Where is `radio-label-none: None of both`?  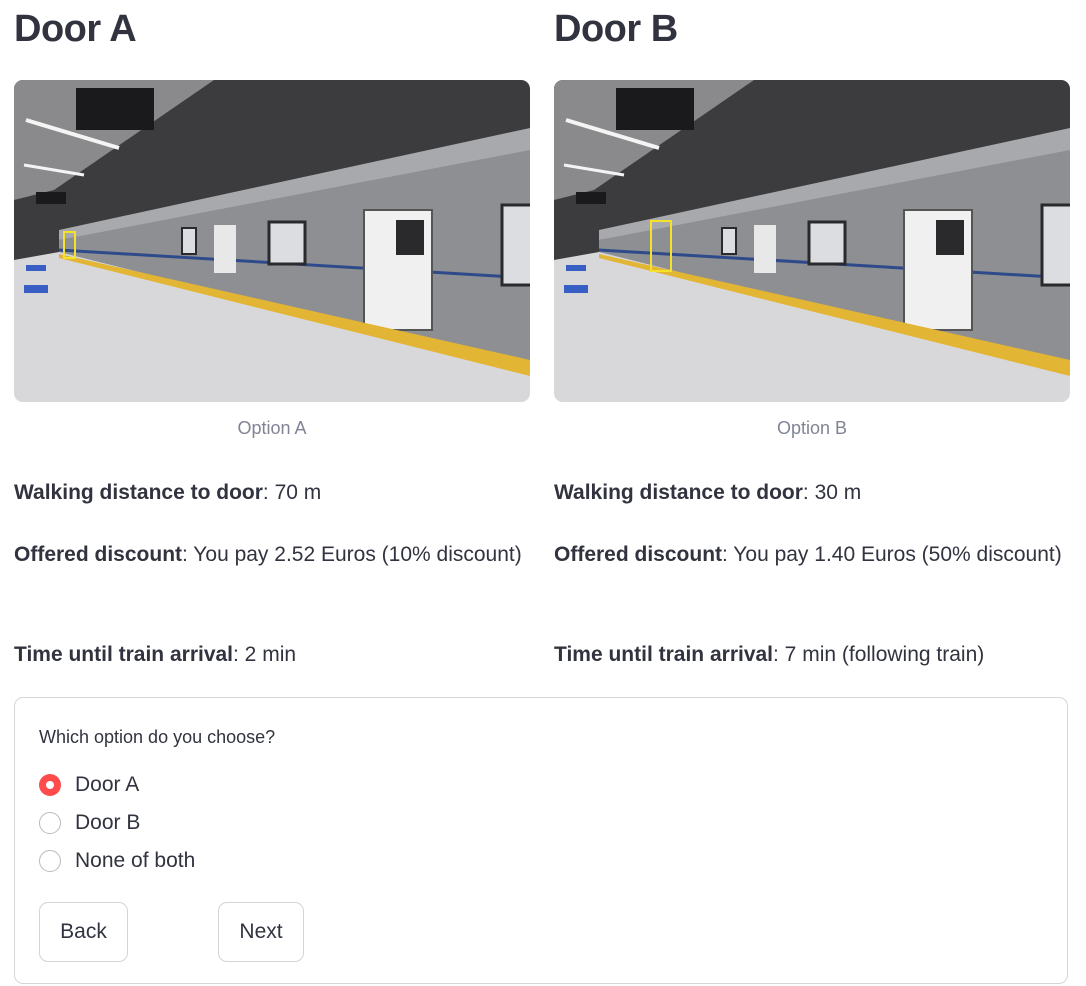 radio-label-none: None of both is located at coordinates (135, 860).